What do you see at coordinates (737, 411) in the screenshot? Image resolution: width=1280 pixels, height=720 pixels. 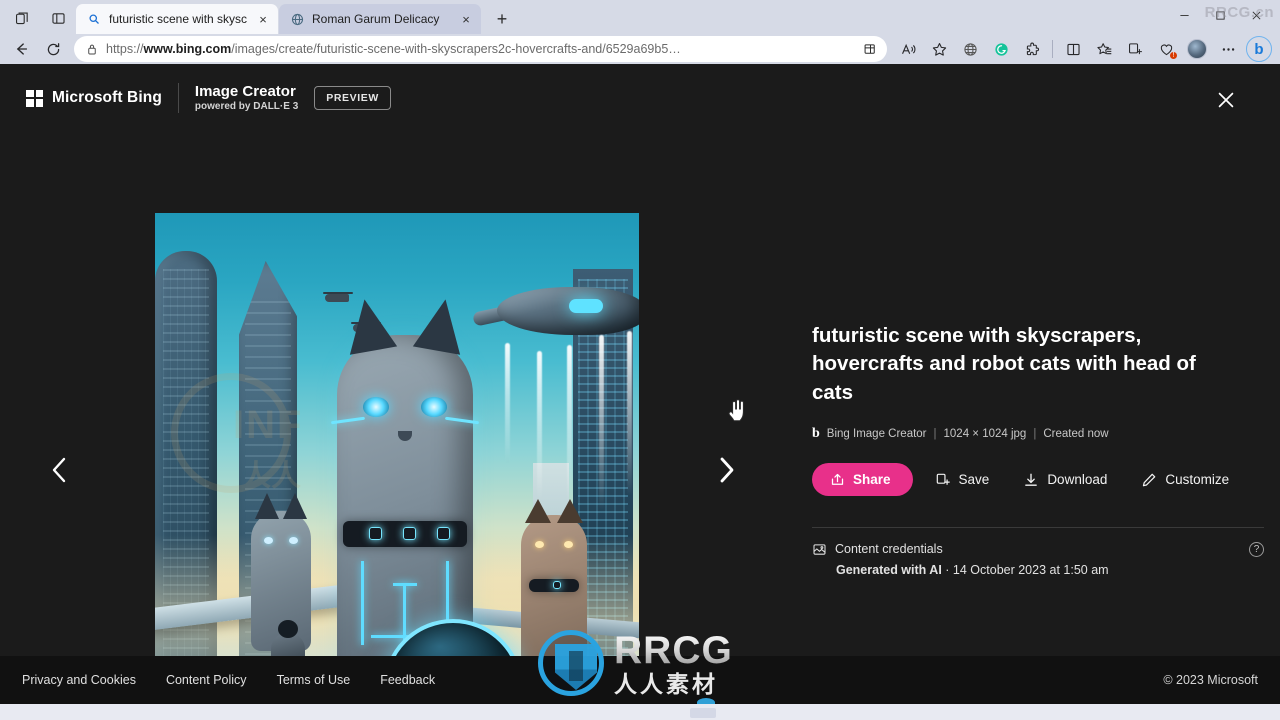 I see `mouse-cursor` at bounding box center [737, 411].